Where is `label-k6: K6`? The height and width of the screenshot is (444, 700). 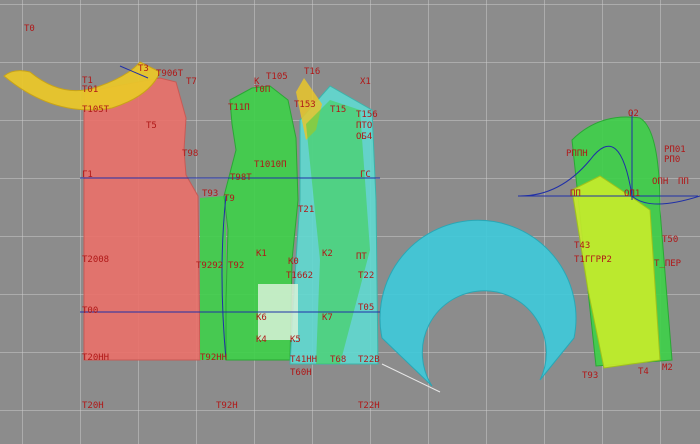
label-k6: K6 is located at coordinates (261, 318).